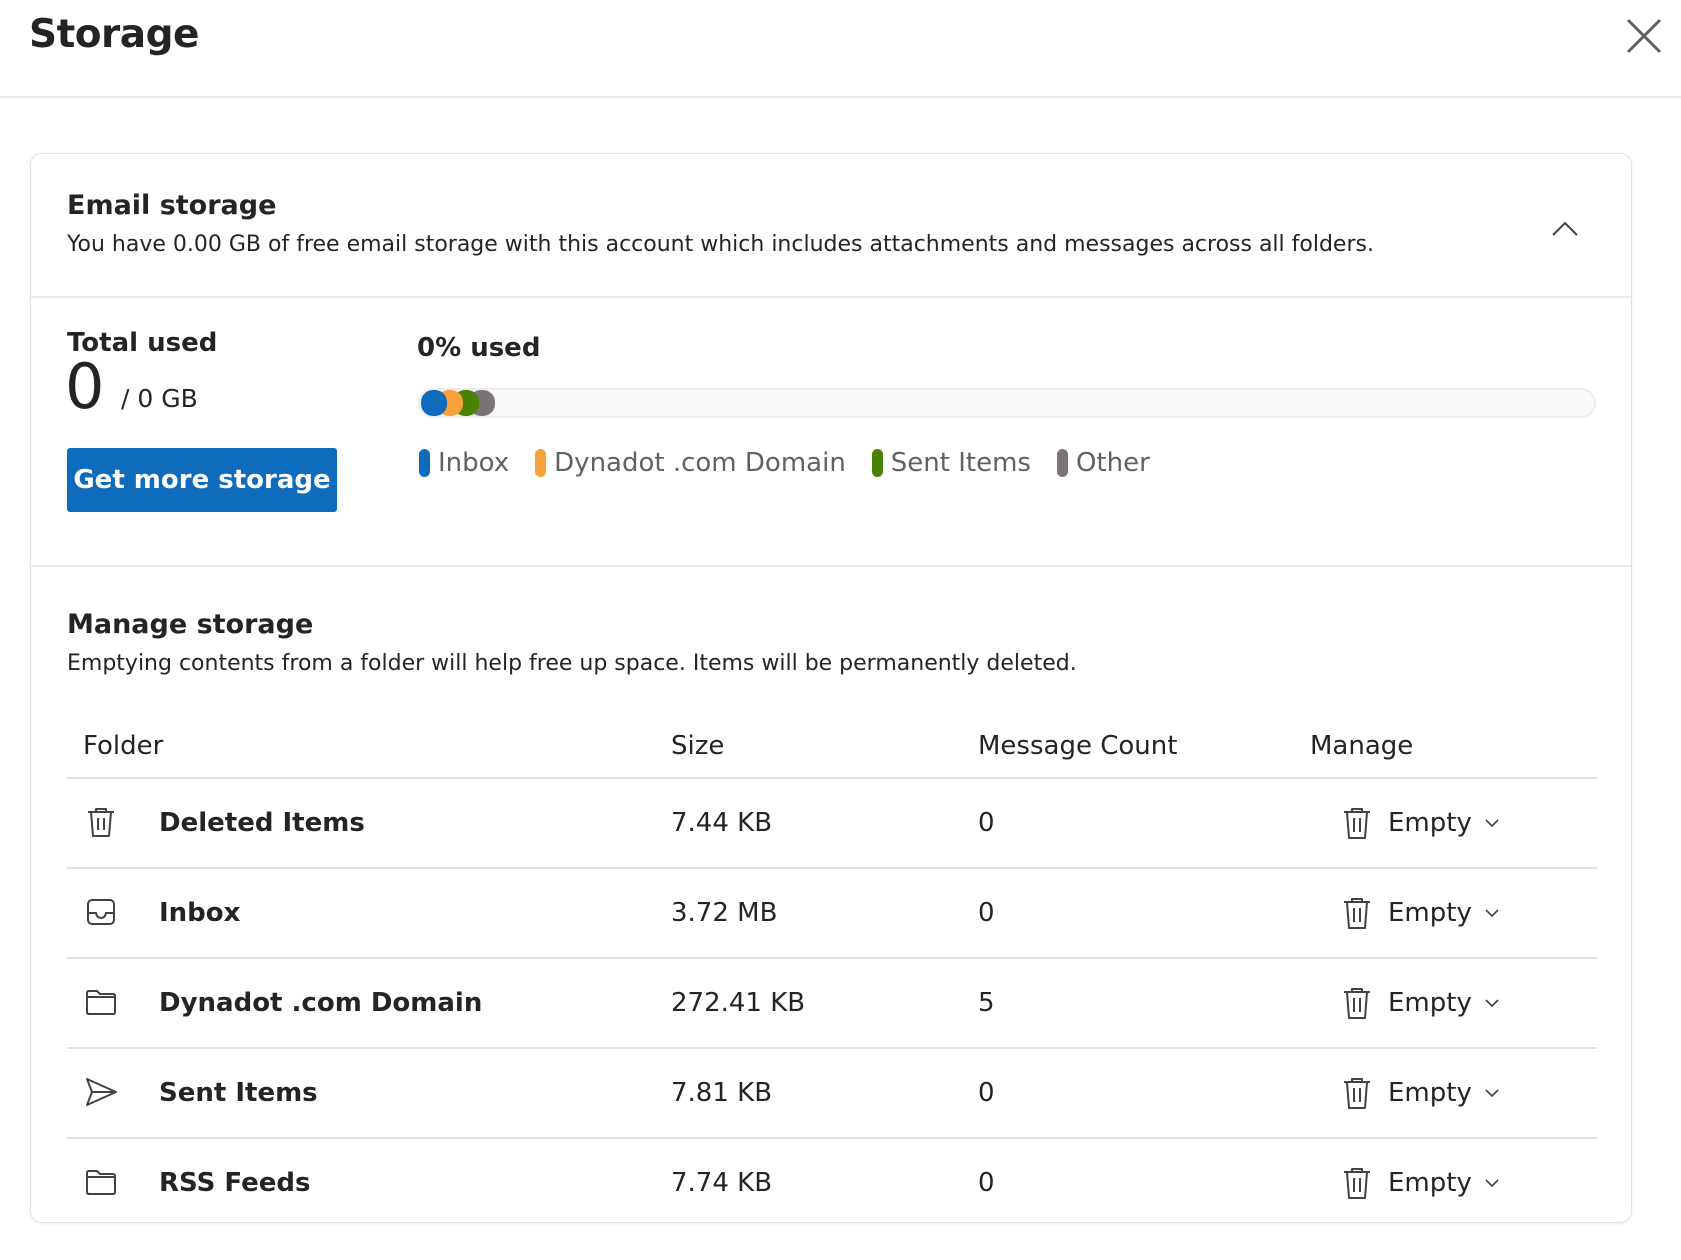 The height and width of the screenshot is (1260, 1681). I want to click on folder-name: Deleted Items, so click(262, 823).